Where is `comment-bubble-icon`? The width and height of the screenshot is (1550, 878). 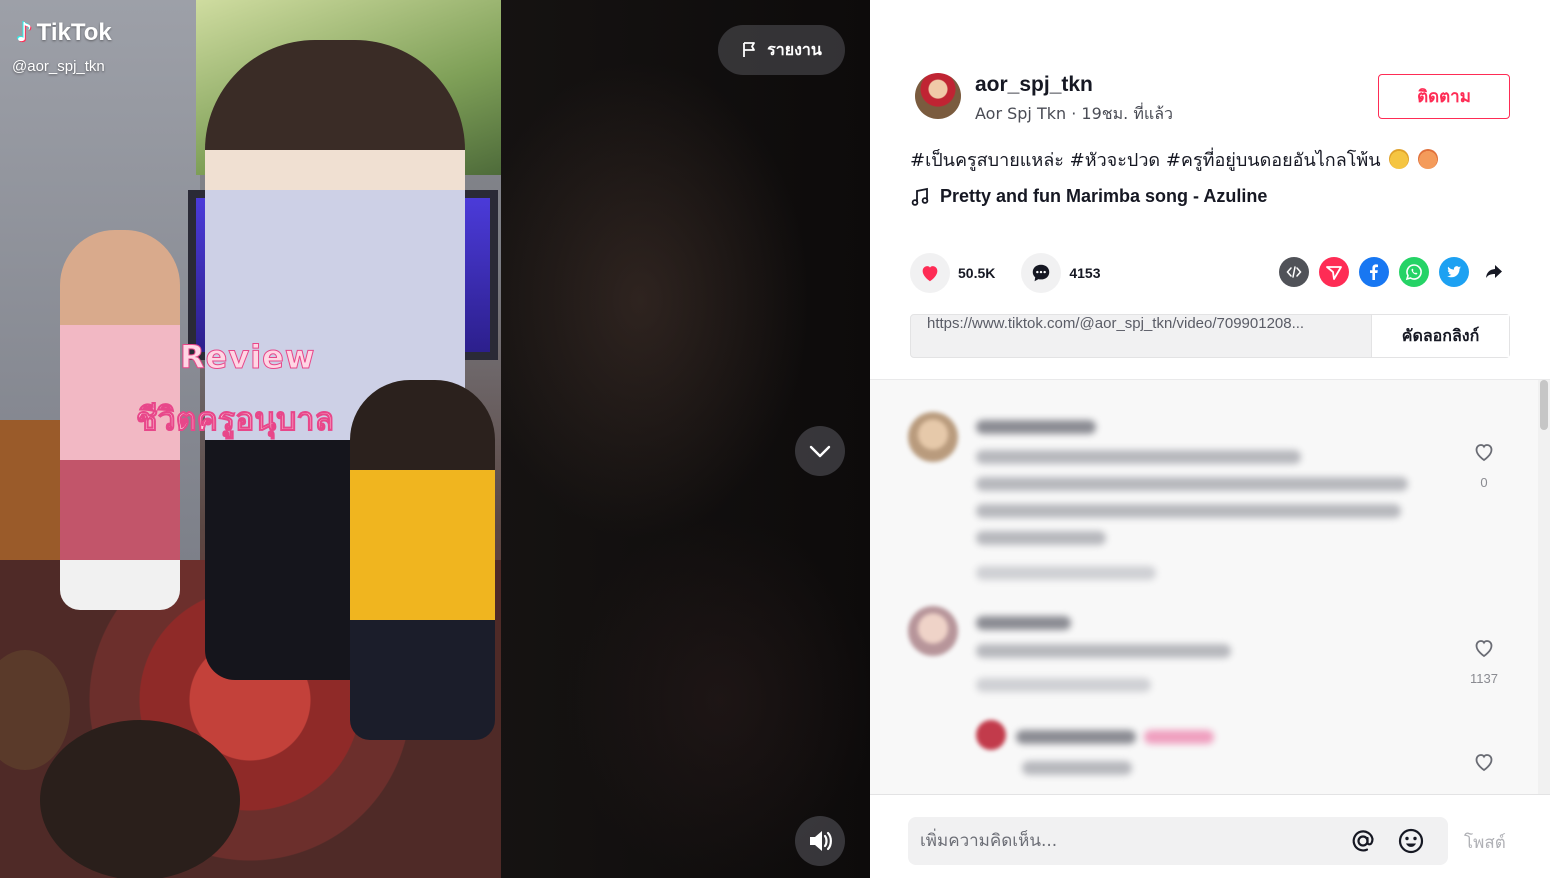
comment-bubble-icon is located at coordinates (1041, 273).